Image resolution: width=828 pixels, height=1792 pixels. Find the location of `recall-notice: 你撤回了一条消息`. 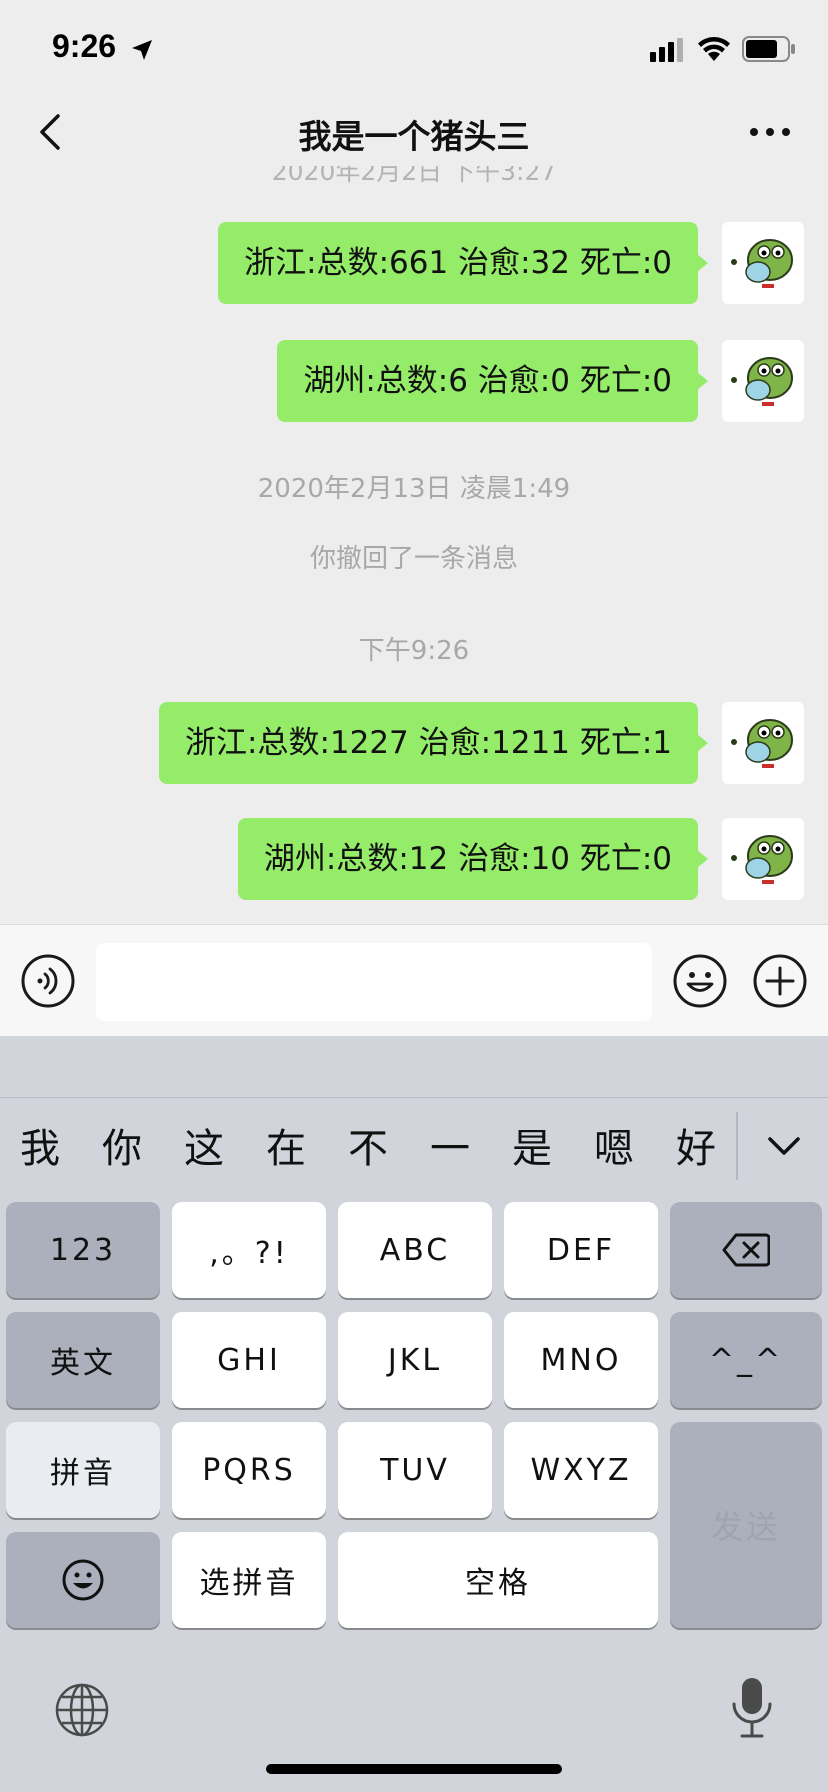

recall-notice: 你撤回了一条消息 is located at coordinates (413, 559).